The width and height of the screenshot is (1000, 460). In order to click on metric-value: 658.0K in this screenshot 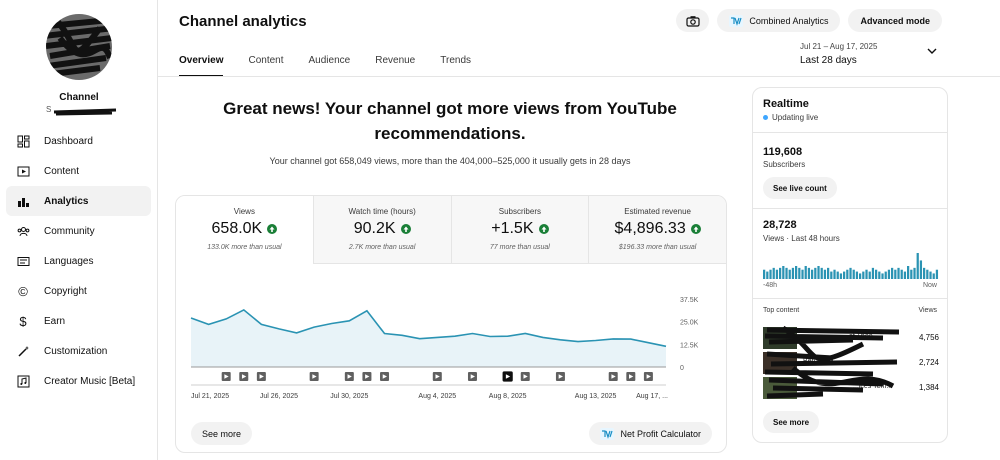, I will do `click(244, 229)`.